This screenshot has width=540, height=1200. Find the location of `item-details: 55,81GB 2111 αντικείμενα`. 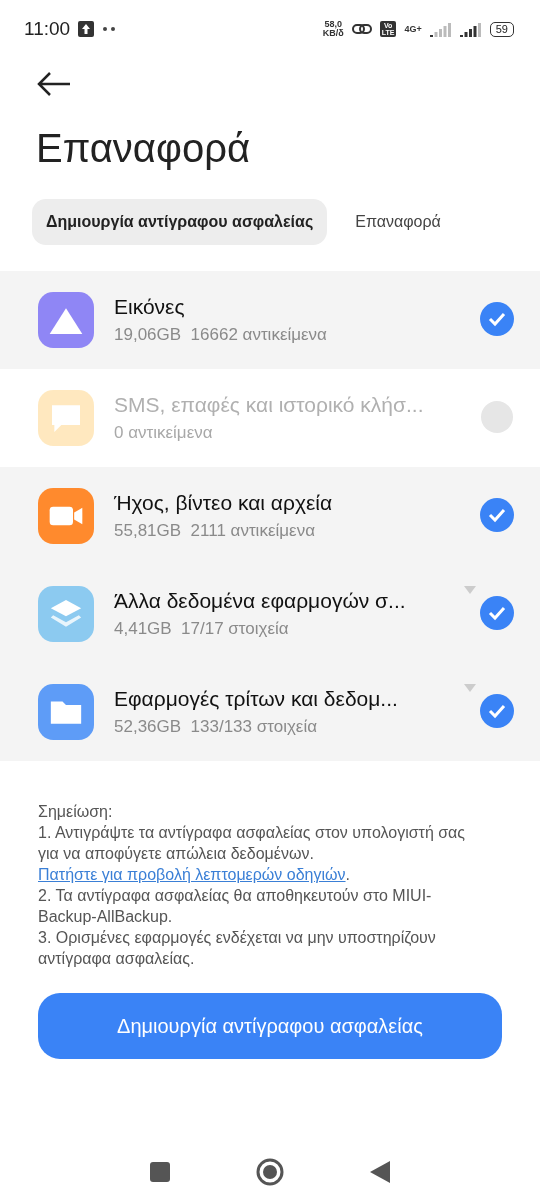

item-details: 55,81GB 2111 αντικείμενα is located at coordinates (215, 531).